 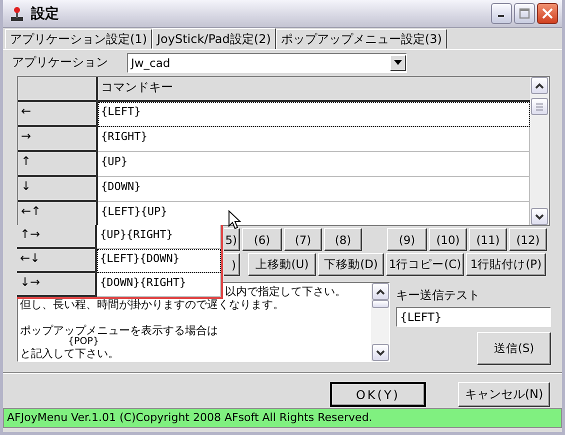 I want to click on status-bar: AFJoyMenu Ver.1.01 (C)Copyright 2008 AFsoft All Rights Reserved., so click(x=282, y=418).